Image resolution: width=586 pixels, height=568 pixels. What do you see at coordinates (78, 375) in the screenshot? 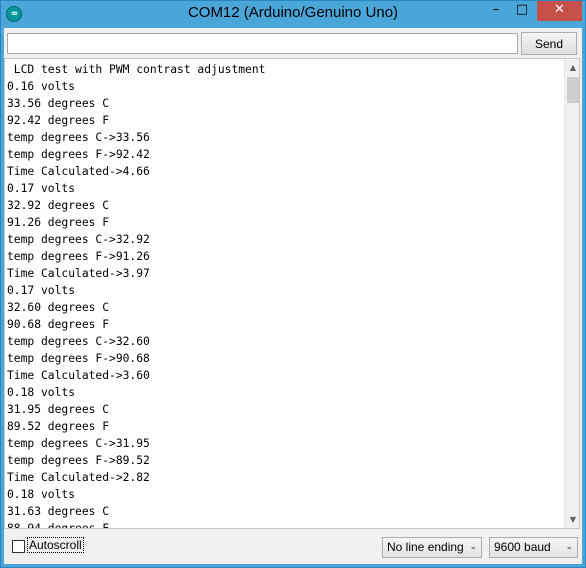
I see `output-line: Time Calculated->3.60` at bounding box center [78, 375].